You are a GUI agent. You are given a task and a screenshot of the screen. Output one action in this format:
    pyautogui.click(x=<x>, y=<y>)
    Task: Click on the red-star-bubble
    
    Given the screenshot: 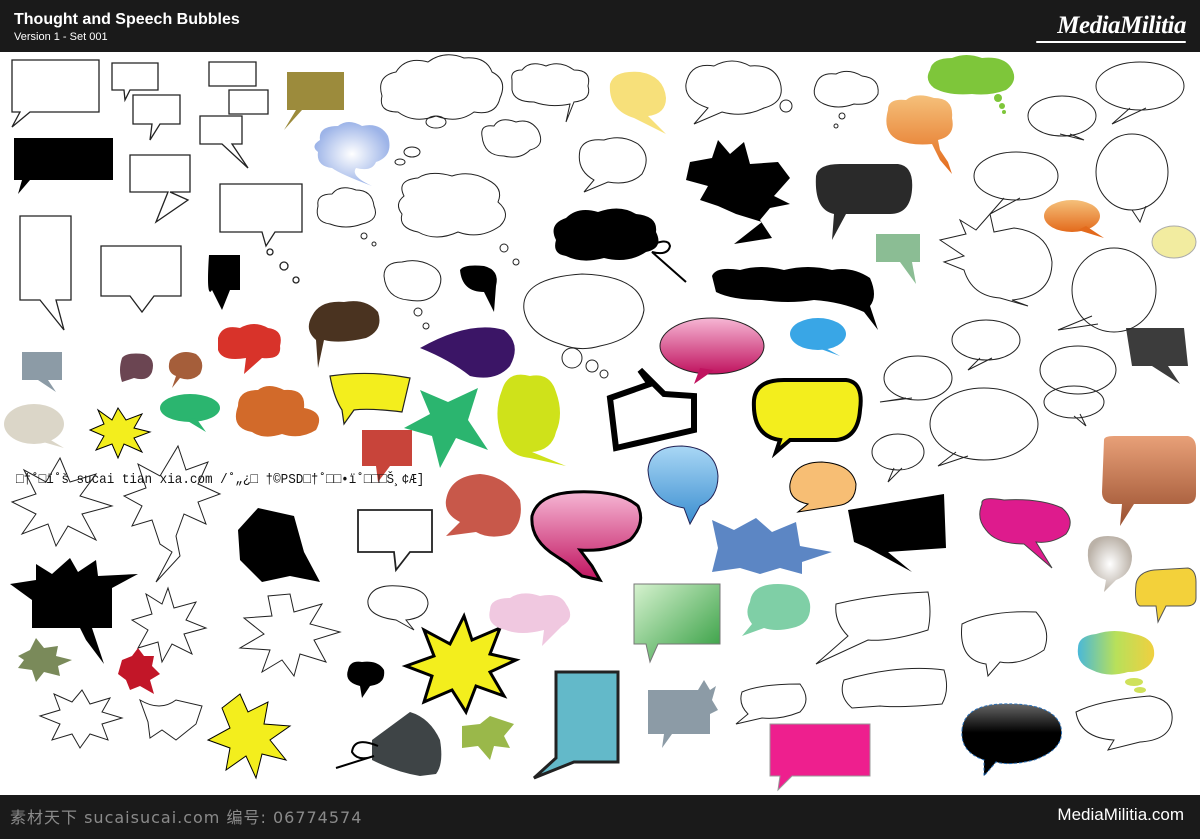 What is the action you would take?
    pyautogui.click(x=139, y=671)
    